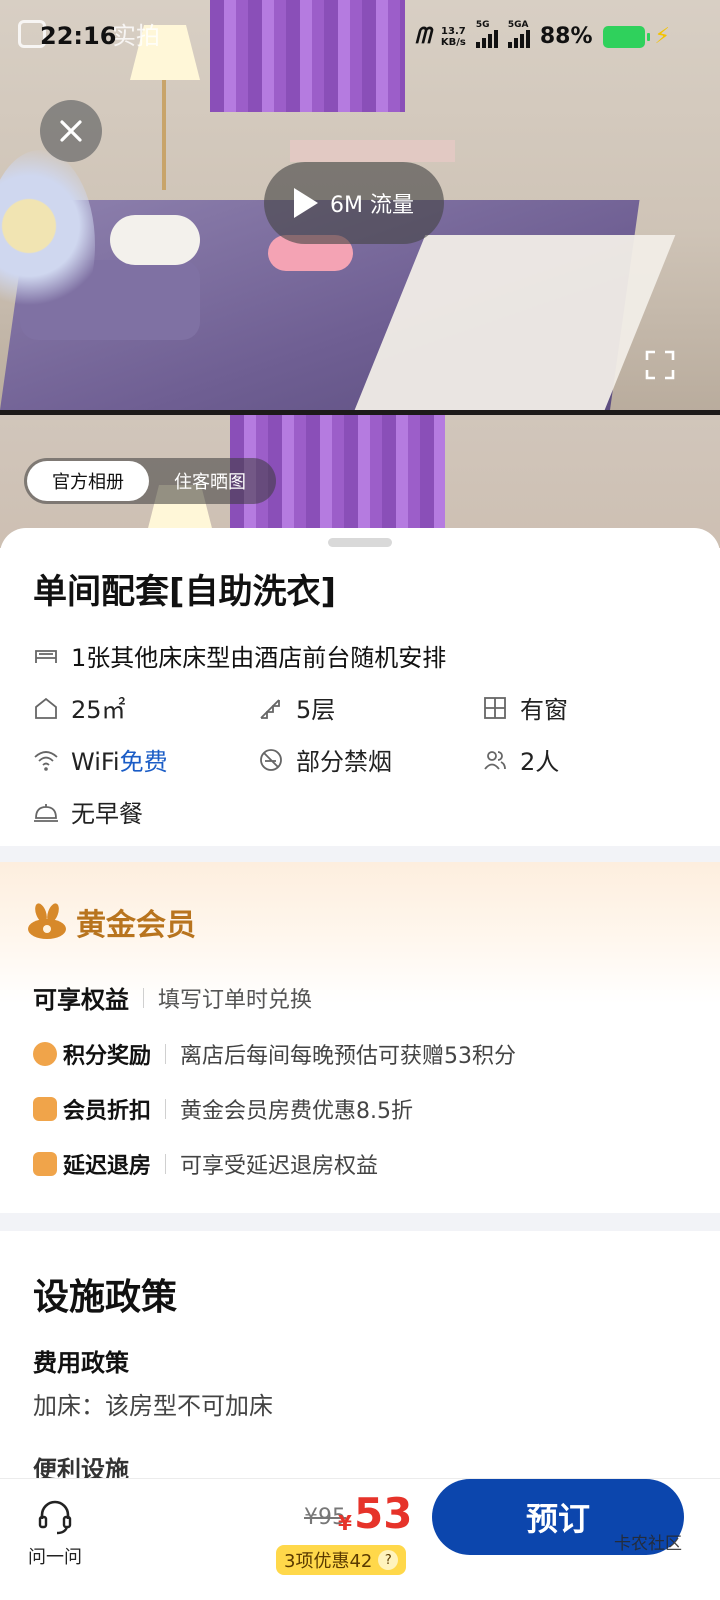  Describe the element at coordinates (383, 1513) in the screenshot. I see `current-price: 53` at that location.